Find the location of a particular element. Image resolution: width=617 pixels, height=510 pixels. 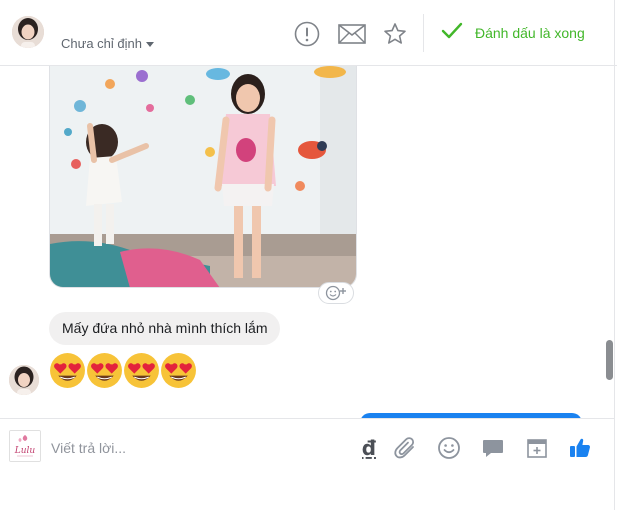

mark-done-button: Đánh dấu là xong is located at coordinates (513, 33).